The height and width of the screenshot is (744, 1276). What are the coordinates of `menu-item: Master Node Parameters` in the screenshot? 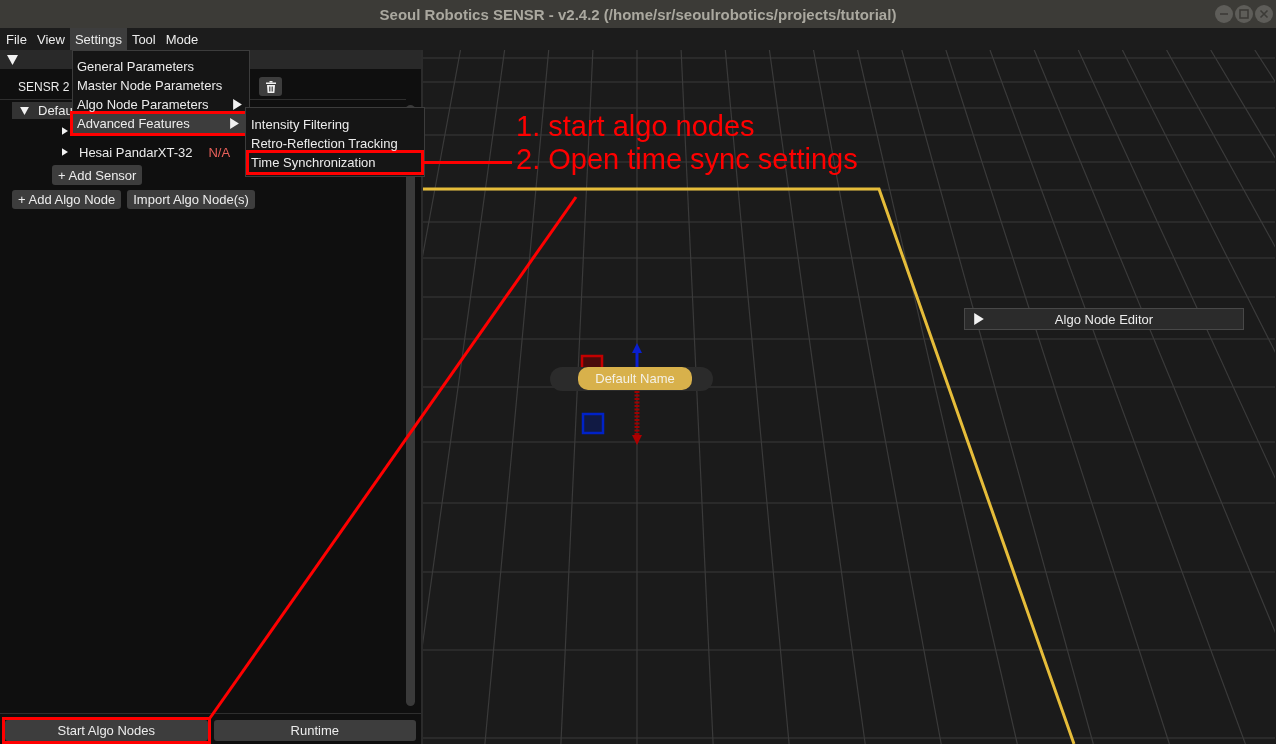 It's located at (161, 85).